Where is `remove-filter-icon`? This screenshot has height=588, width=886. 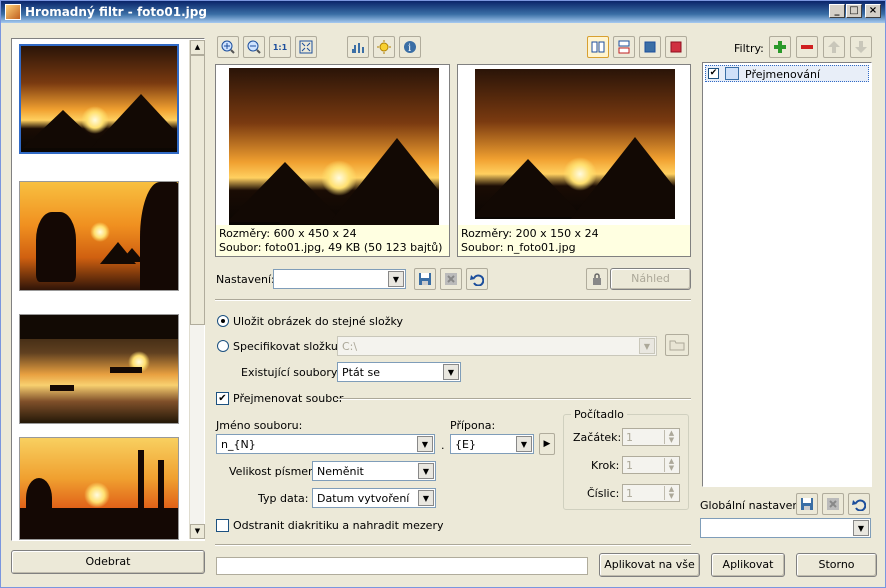
remove-filter-icon is located at coordinates (807, 47).